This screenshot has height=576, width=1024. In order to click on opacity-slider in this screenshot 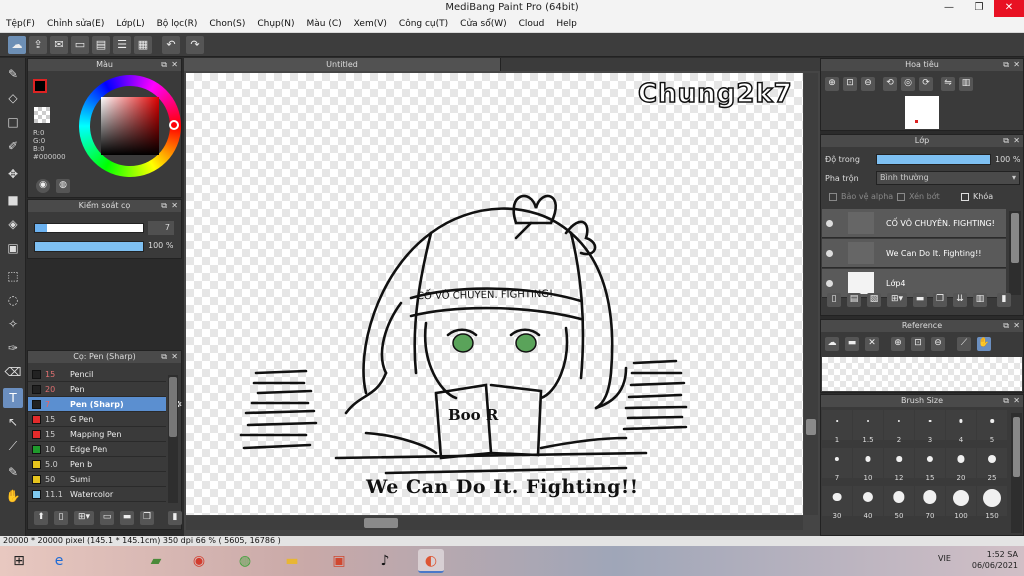, I will do `click(89, 246)`.